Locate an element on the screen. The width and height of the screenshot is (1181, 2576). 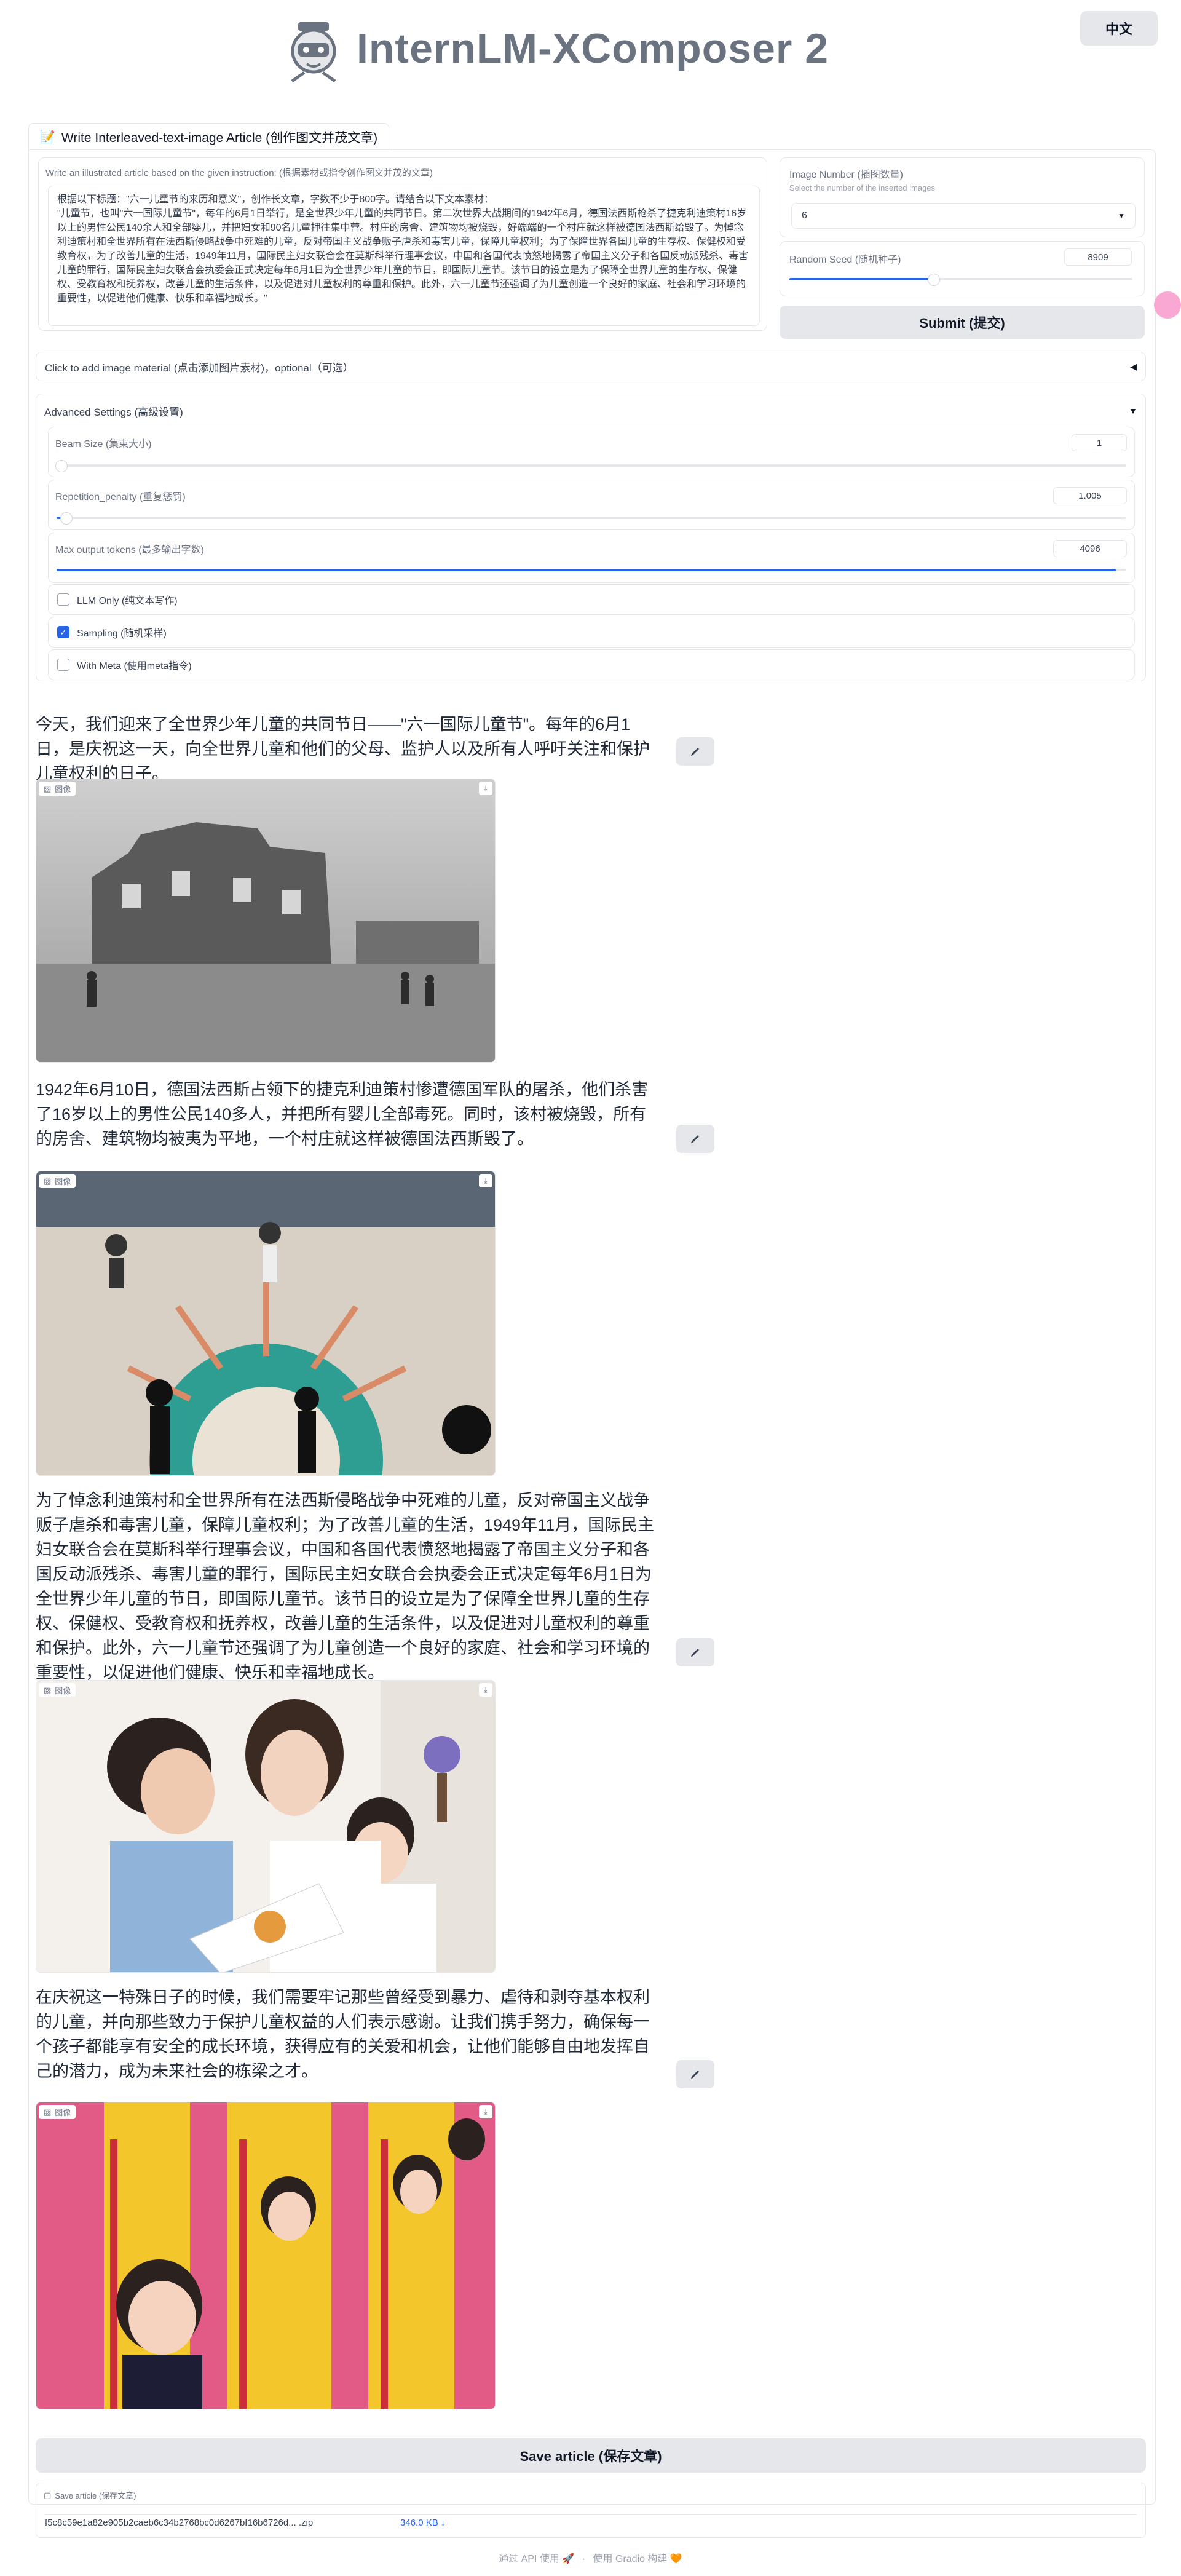
ruined-village-photo is located at coordinates (265, 920).